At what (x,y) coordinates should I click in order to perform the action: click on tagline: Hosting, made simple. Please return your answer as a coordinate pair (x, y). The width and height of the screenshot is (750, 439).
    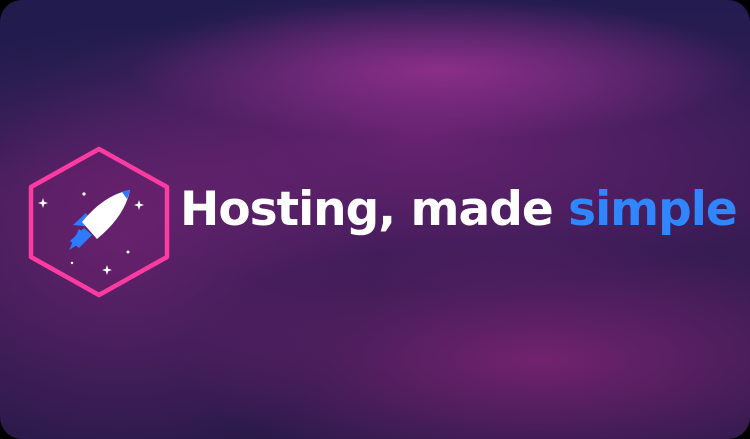
    Looking at the image, I should click on (459, 209).